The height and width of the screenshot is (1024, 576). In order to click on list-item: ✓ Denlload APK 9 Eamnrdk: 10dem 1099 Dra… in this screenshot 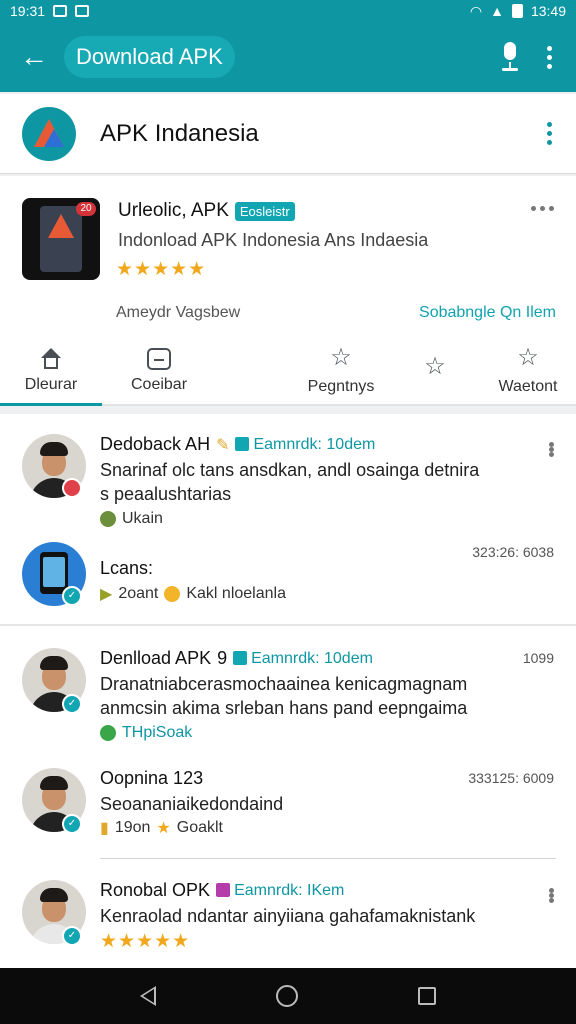, I will do `click(288, 688)`.